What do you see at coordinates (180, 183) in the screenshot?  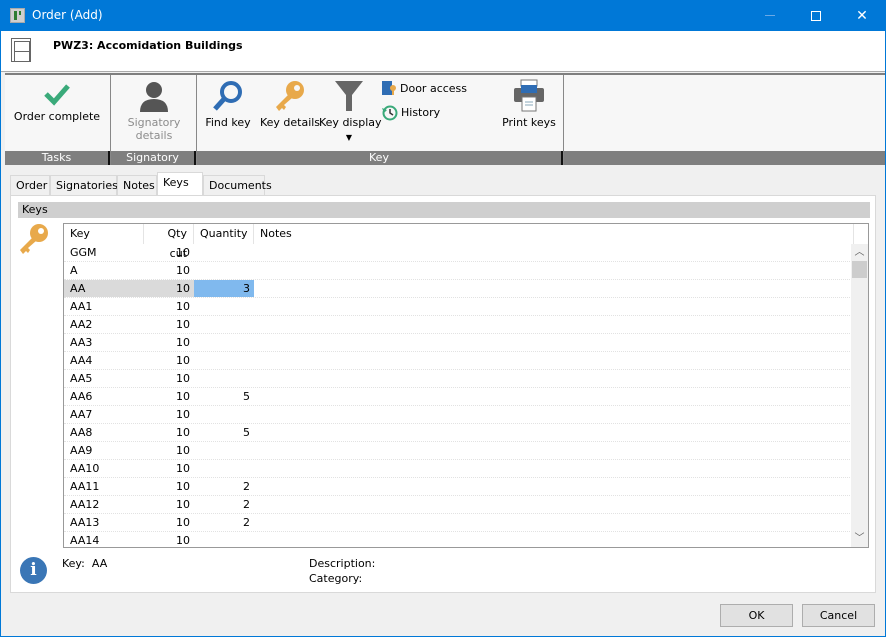 I see `tab-keys: Keys` at bounding box center [180, 183].